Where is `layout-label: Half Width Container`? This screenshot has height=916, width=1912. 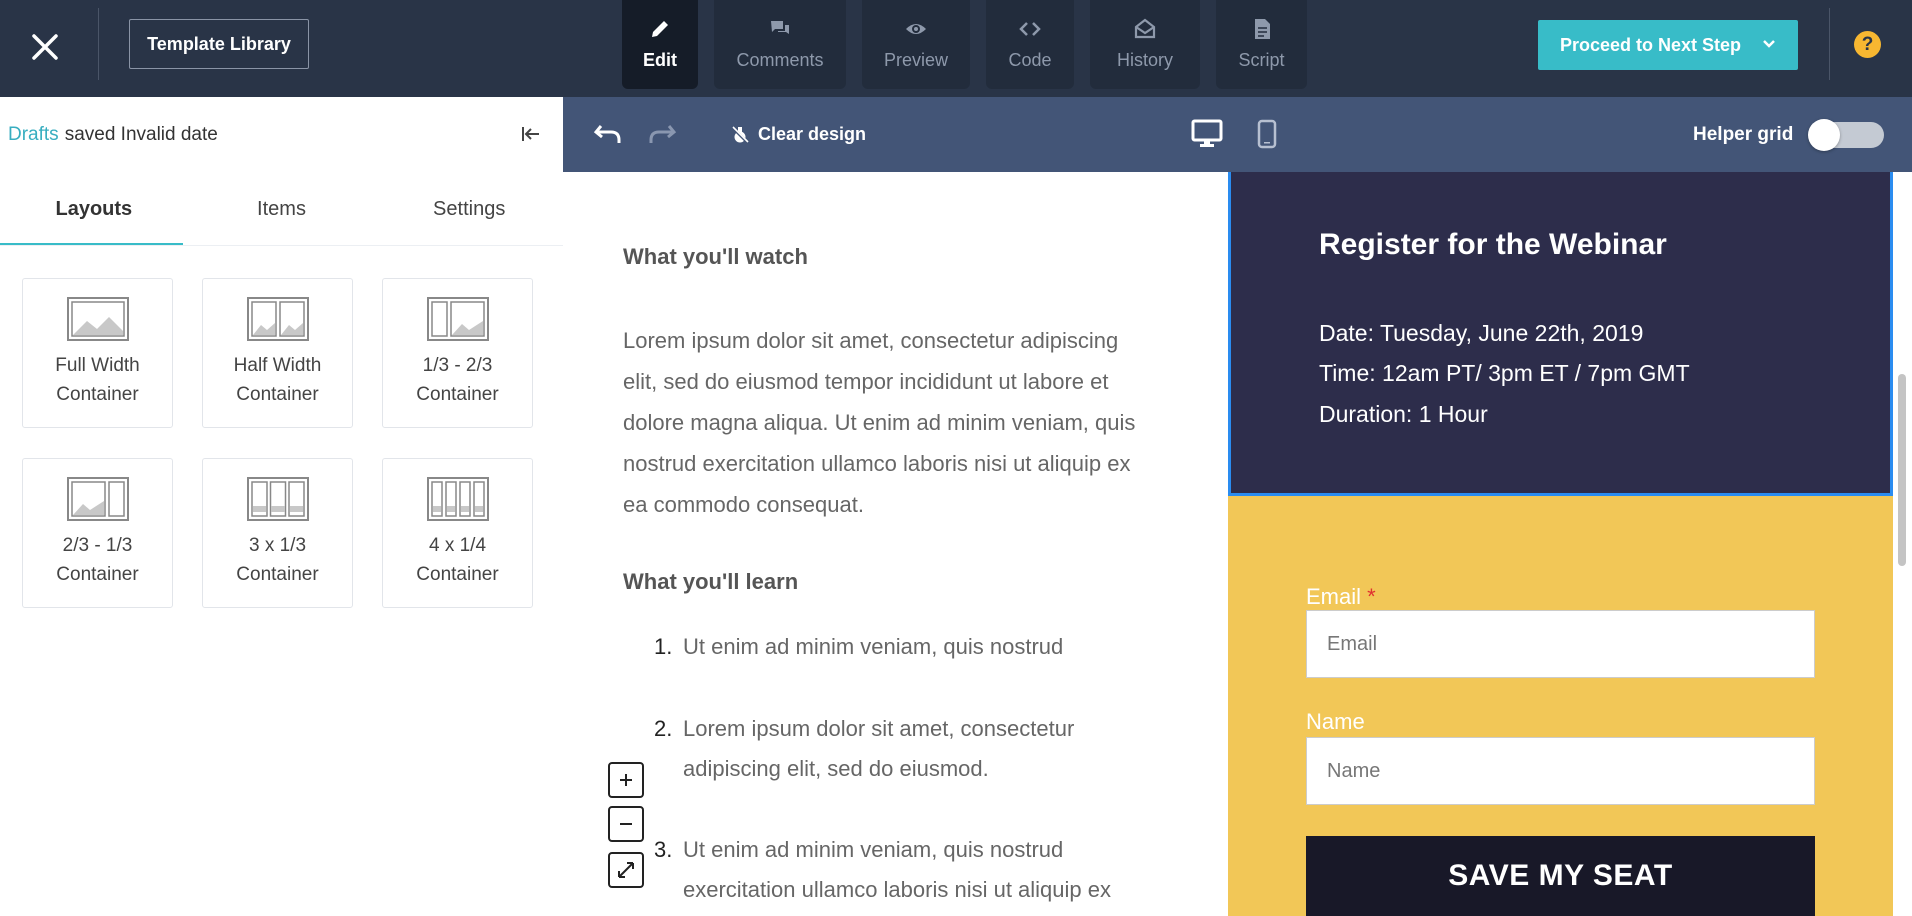
layout-label: Half Width Container is located at coordinates (277, 380).